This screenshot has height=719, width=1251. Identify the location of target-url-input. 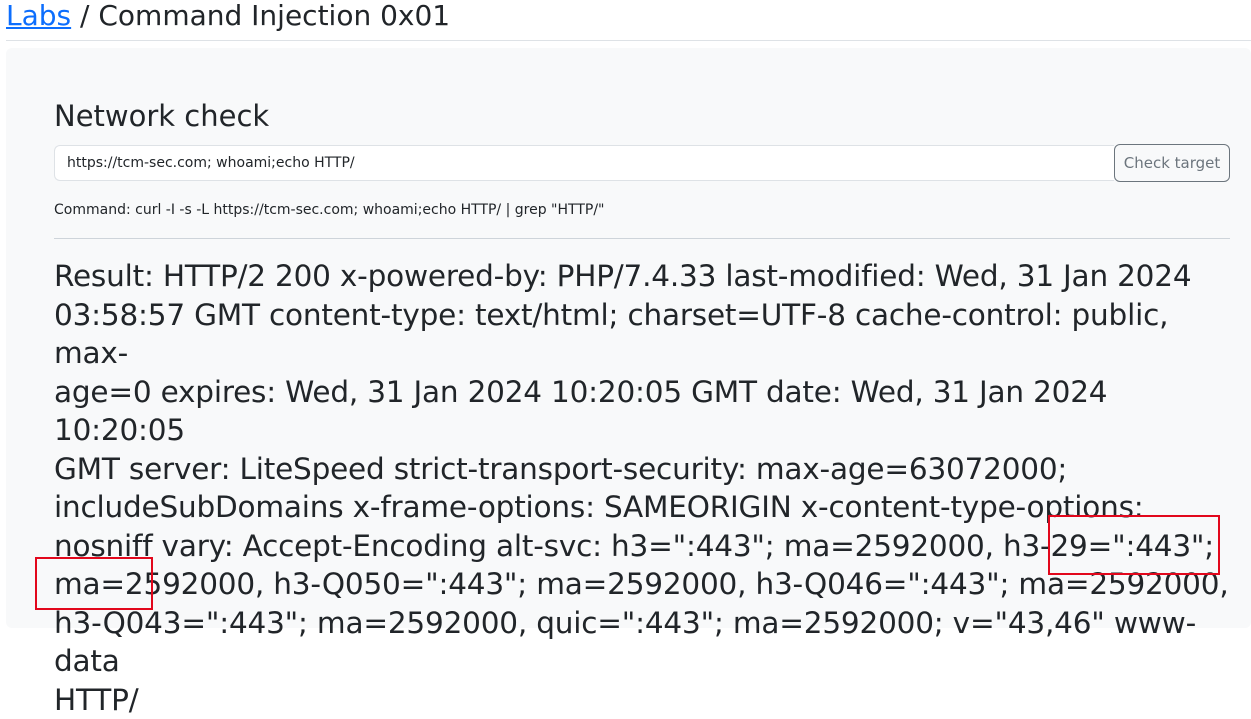
(584, 163).